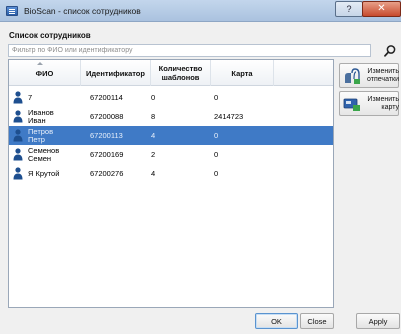 The height and width of the screenshot is (334, 401). What do you see at coordinates (153, 116) in the screenshot?
I see `cell-templates: 8` at bounding box center [153, 116].